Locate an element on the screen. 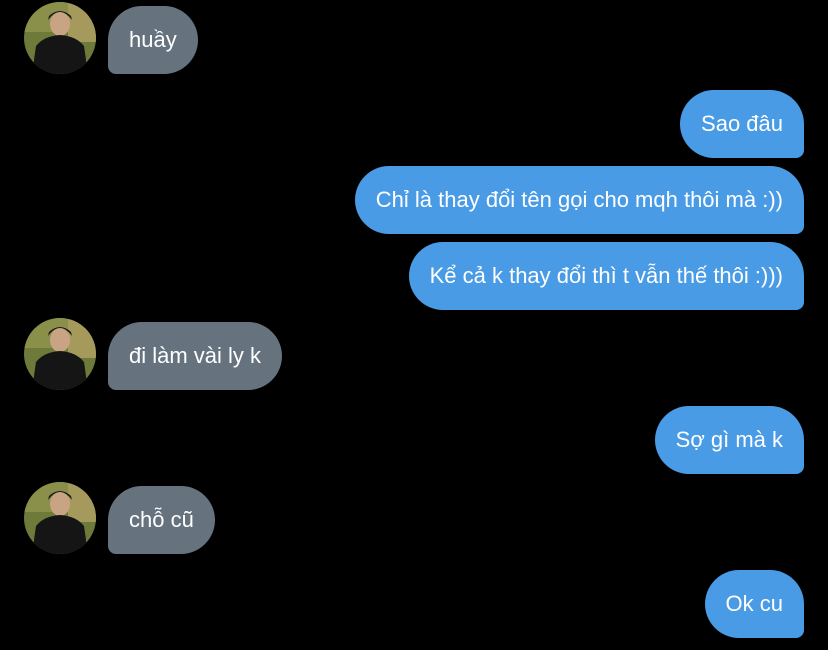 This screenshot has height=650, width=828. message-bubble-outgoing: Sao đâu is located at coordinates (742, 124).